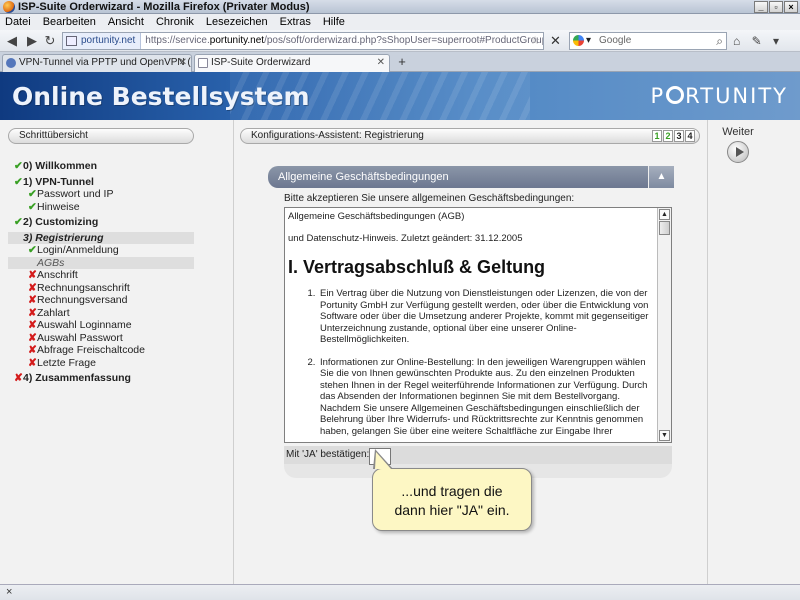  What do you see at coordinates (84, 325) in the screenshot?
I see `step-label: Auswahl Loginname` at bounding box center [84, 325].